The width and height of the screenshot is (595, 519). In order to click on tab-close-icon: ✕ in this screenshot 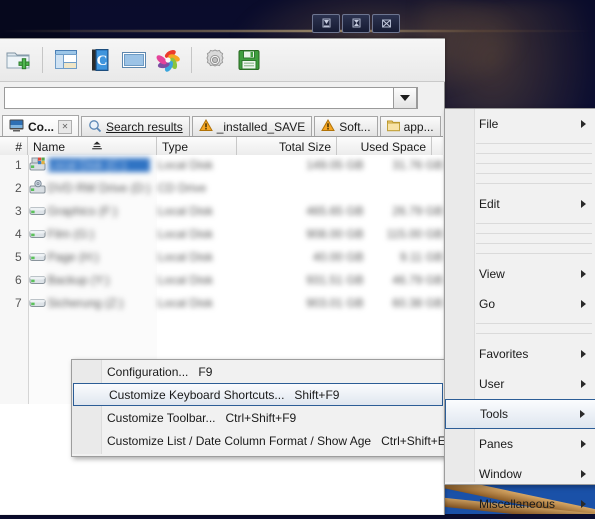, I will do `click(65, 126)`.